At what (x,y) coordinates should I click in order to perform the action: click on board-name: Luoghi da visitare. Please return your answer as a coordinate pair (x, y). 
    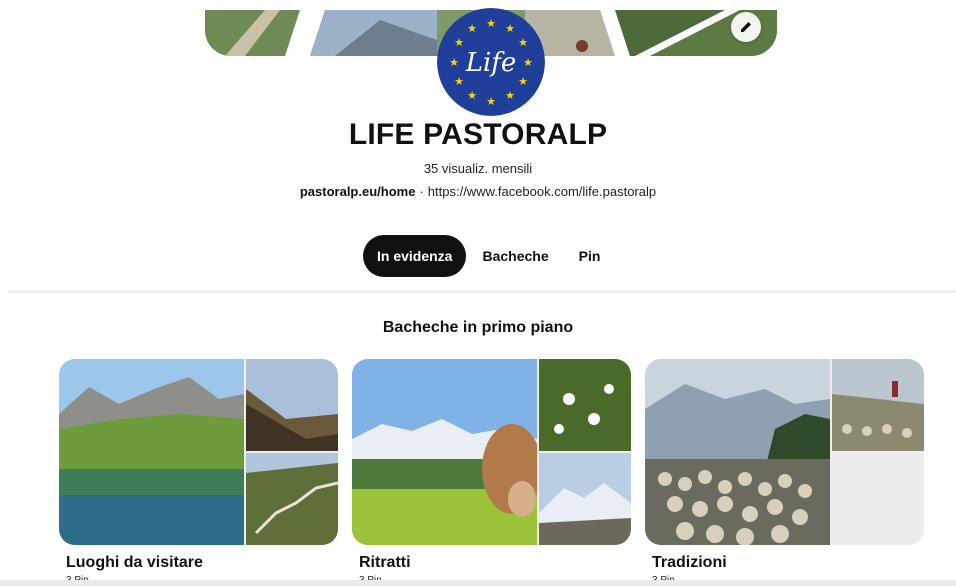
    Looking at the image, I should click on (134, 562).